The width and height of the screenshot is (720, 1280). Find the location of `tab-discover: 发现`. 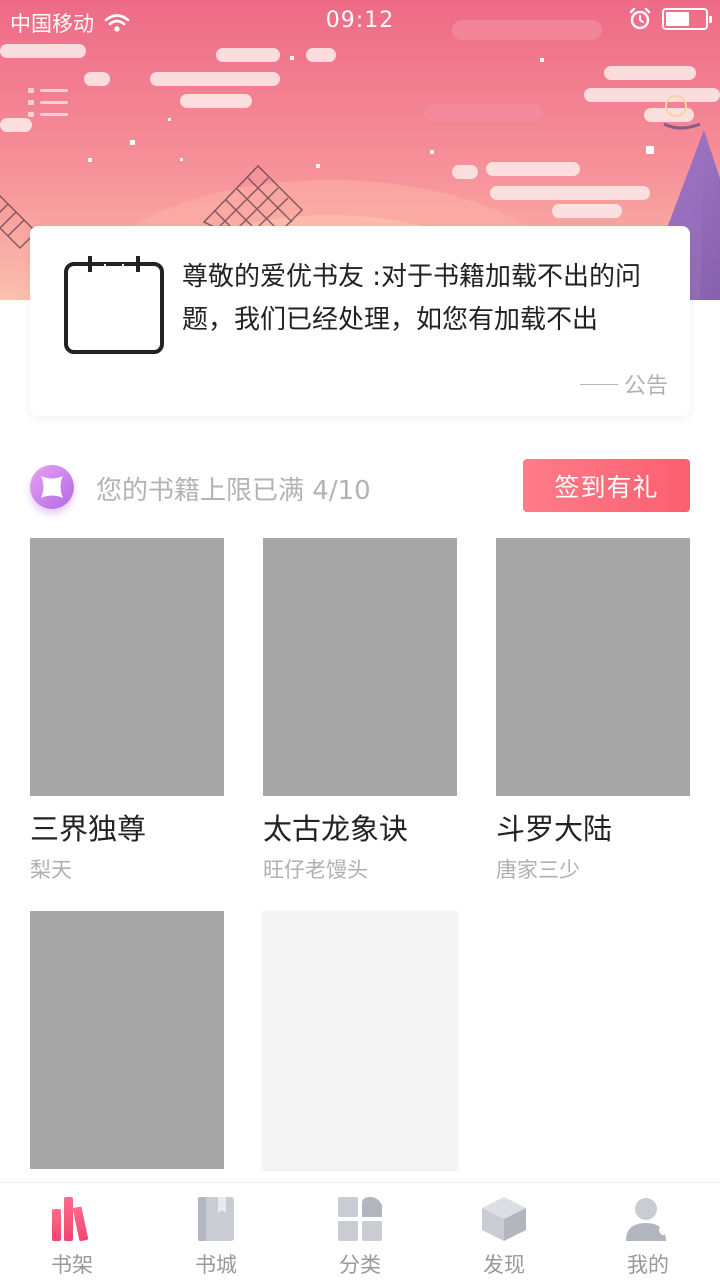

tab-discover: 发现 is located at coordinates (504, 1231).